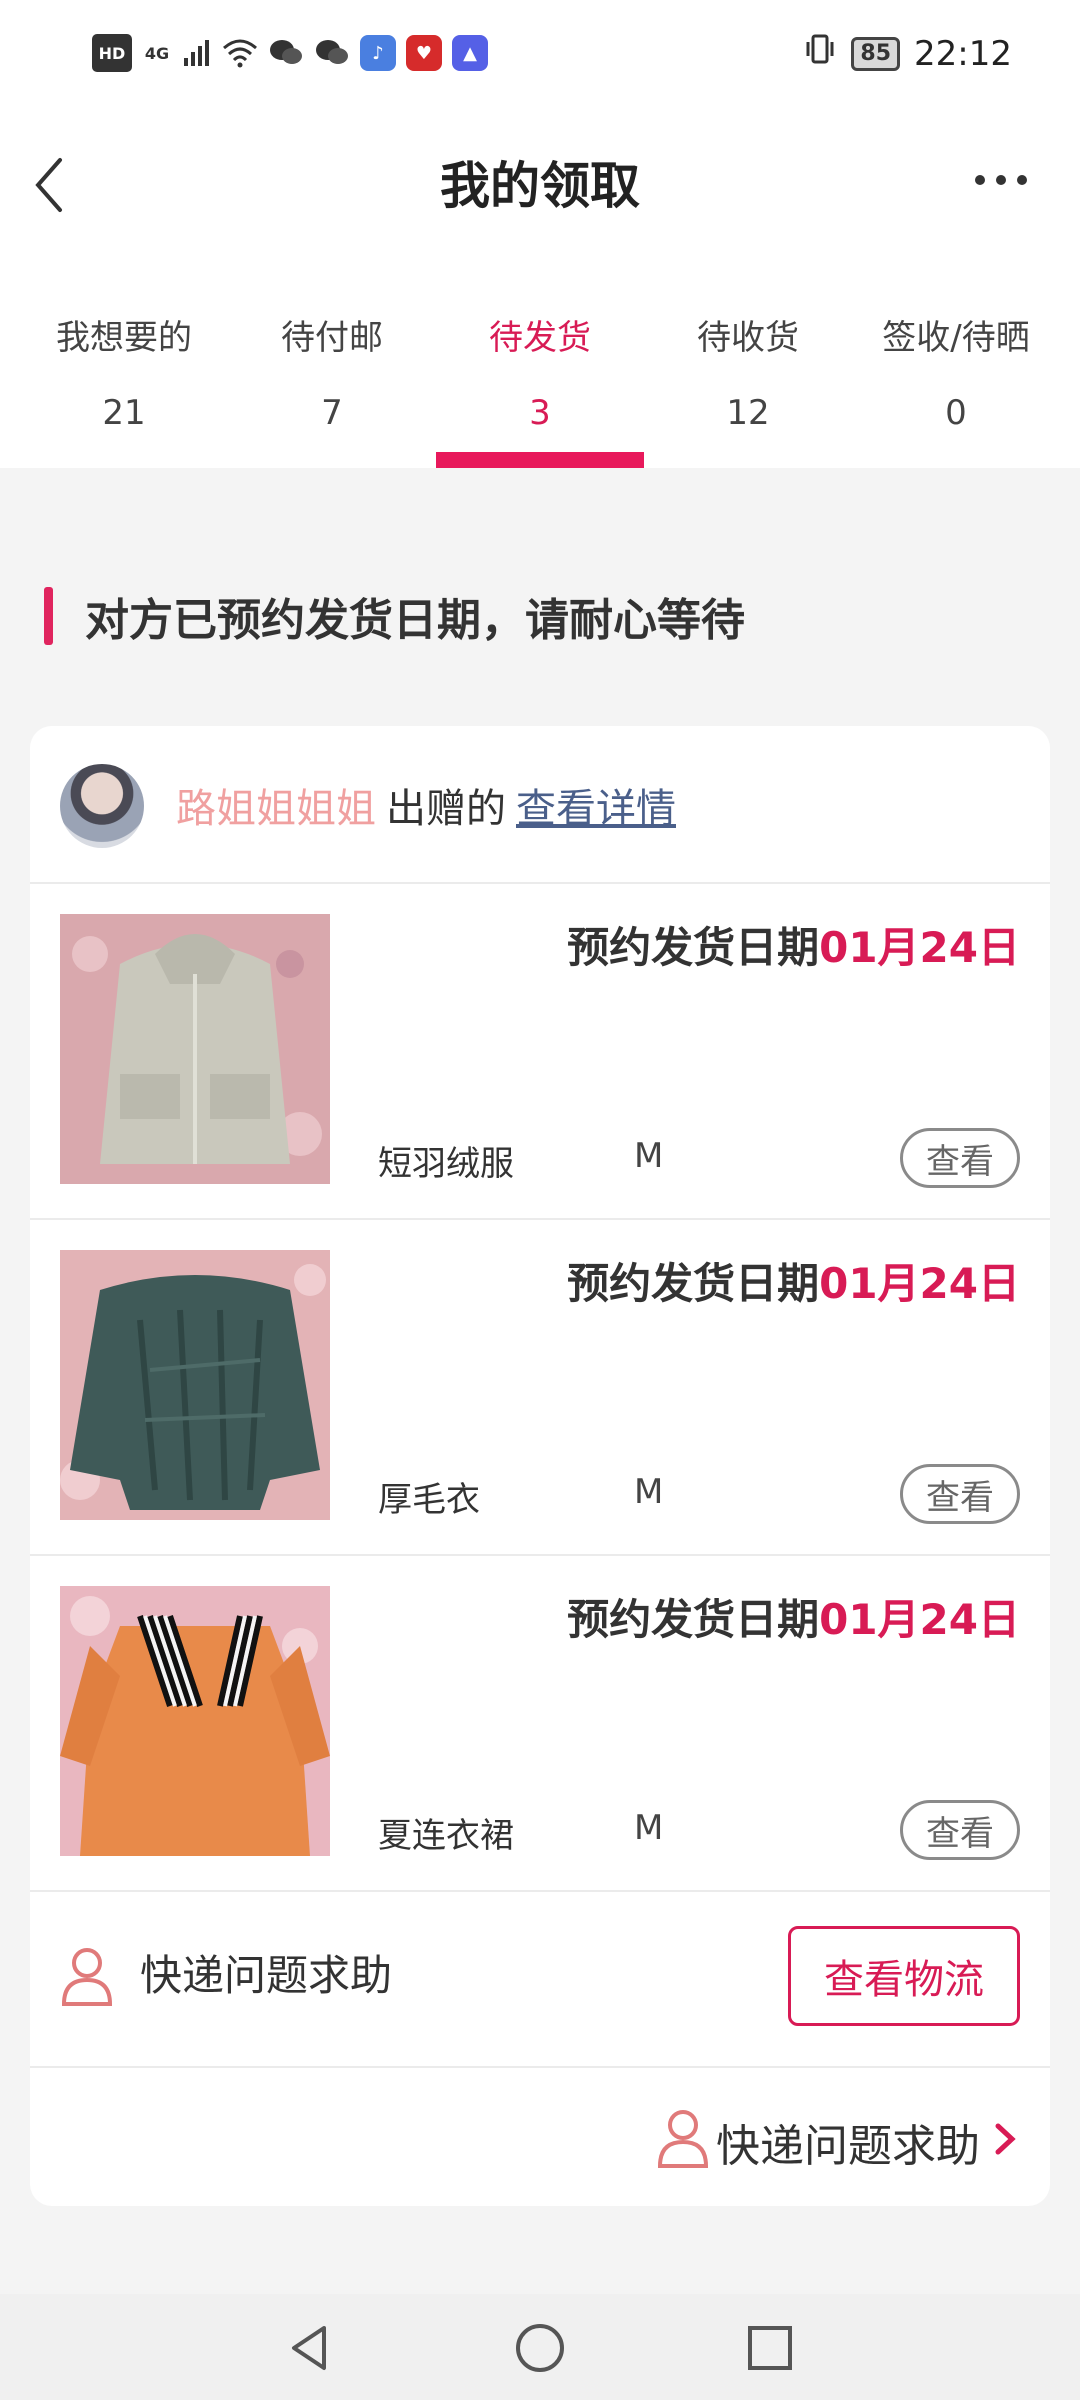  What do you see at coordinates (963, 53) in the screenshot?
I see `clock: 22:12` at bounding box center [963, 53].